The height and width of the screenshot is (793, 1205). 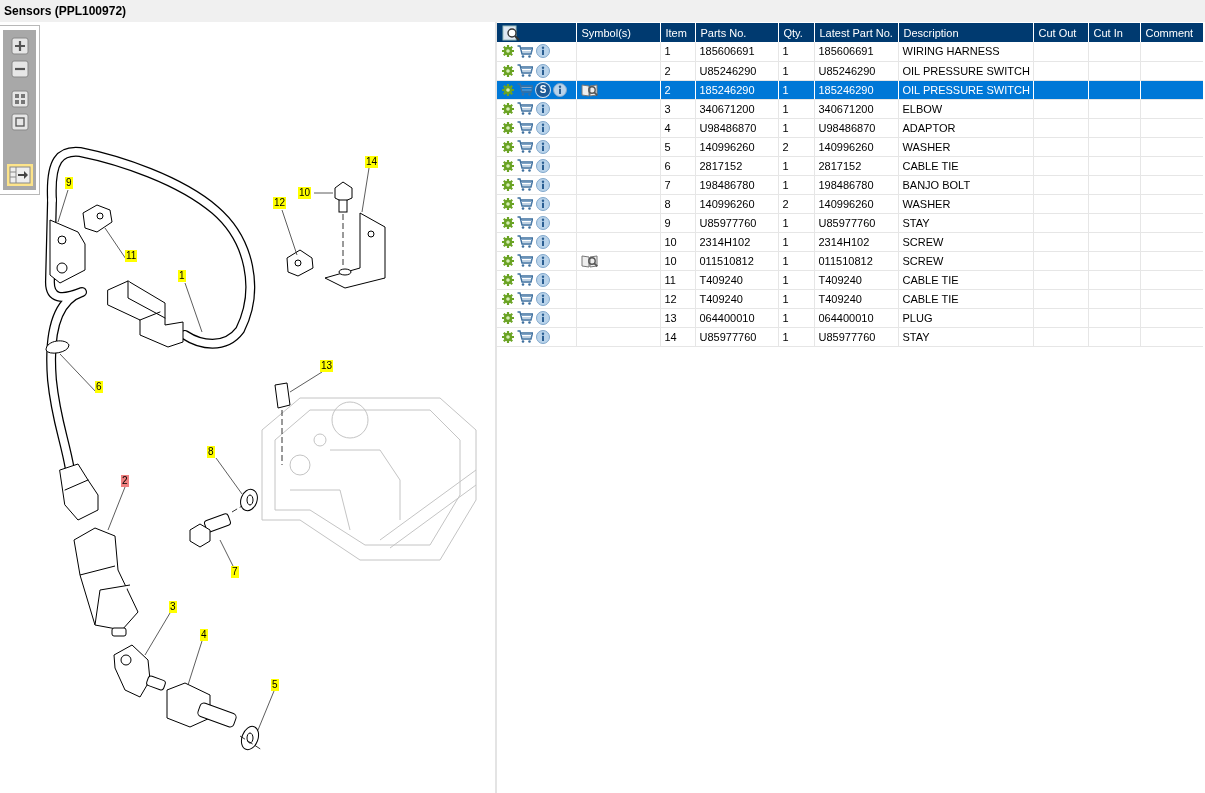 I want to click on callout-label: 11, so click(x=131, y=256).